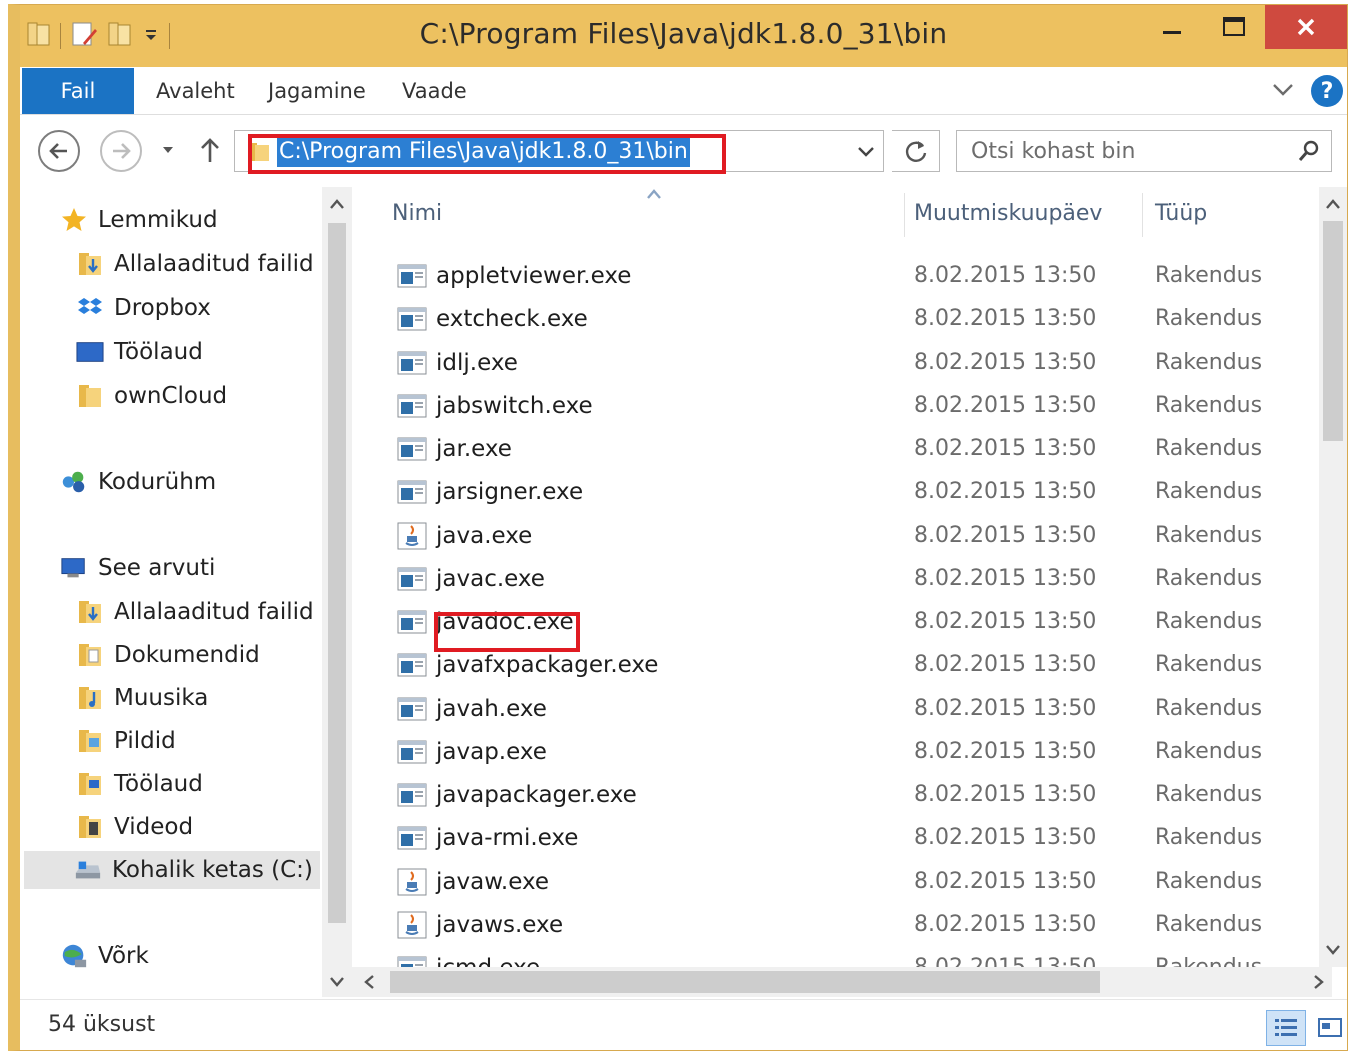 This screenshot has height=1051, width=1348. I want to click on recent-locations-button, so click(168, 150).